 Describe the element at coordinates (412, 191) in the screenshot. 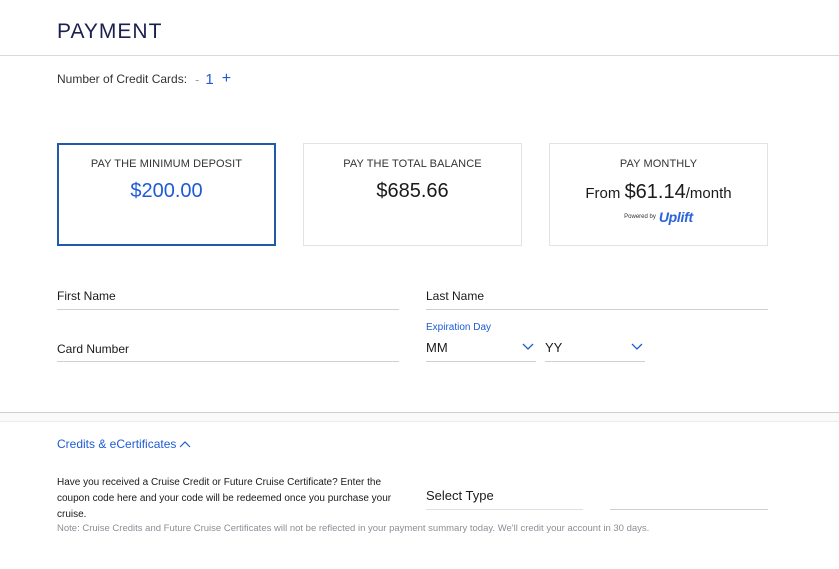

I see `option-amount: $685.66` at that location.